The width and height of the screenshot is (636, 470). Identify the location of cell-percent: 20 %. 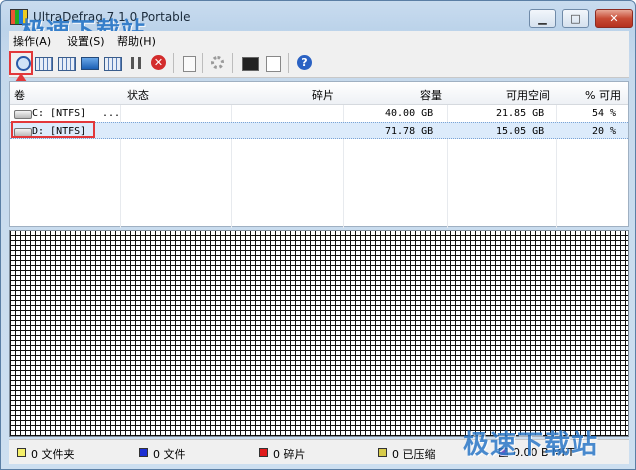
(604, 131).